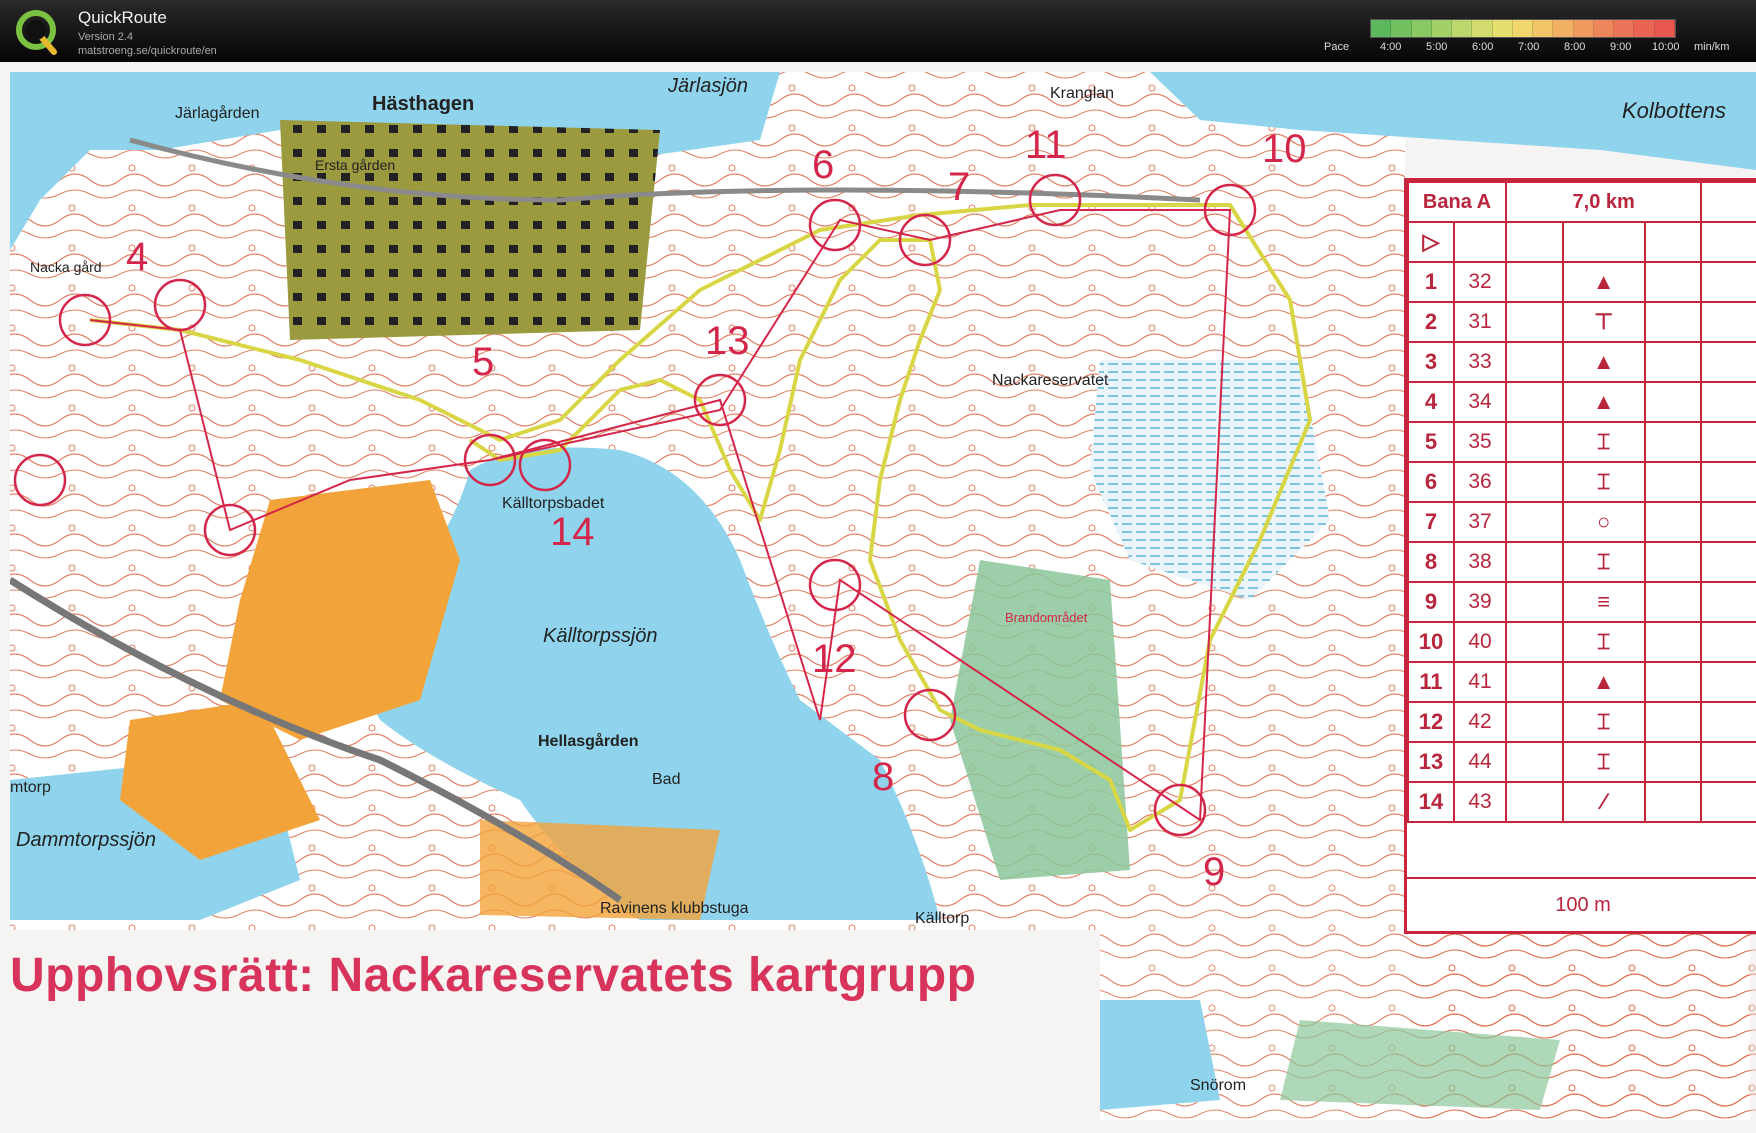  I want to click on place-name: Hellasgården, so click(588, 741).